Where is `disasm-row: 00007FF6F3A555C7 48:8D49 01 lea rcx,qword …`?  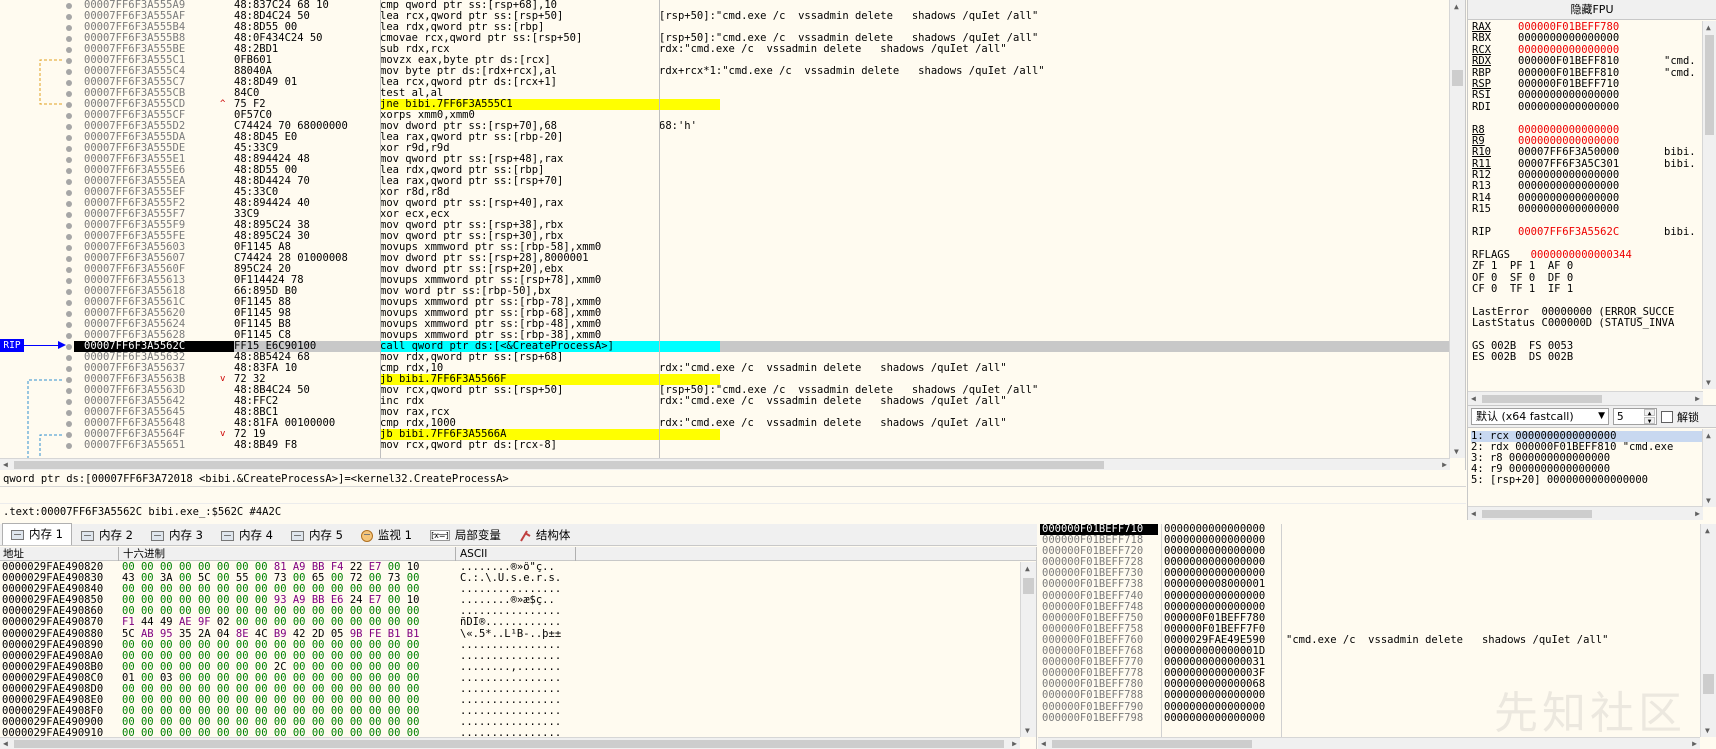 disasm-row: 00007FF6F3A555C7 48:8D49 01 lea rcx,qword … is located at coordinates (762, 82).